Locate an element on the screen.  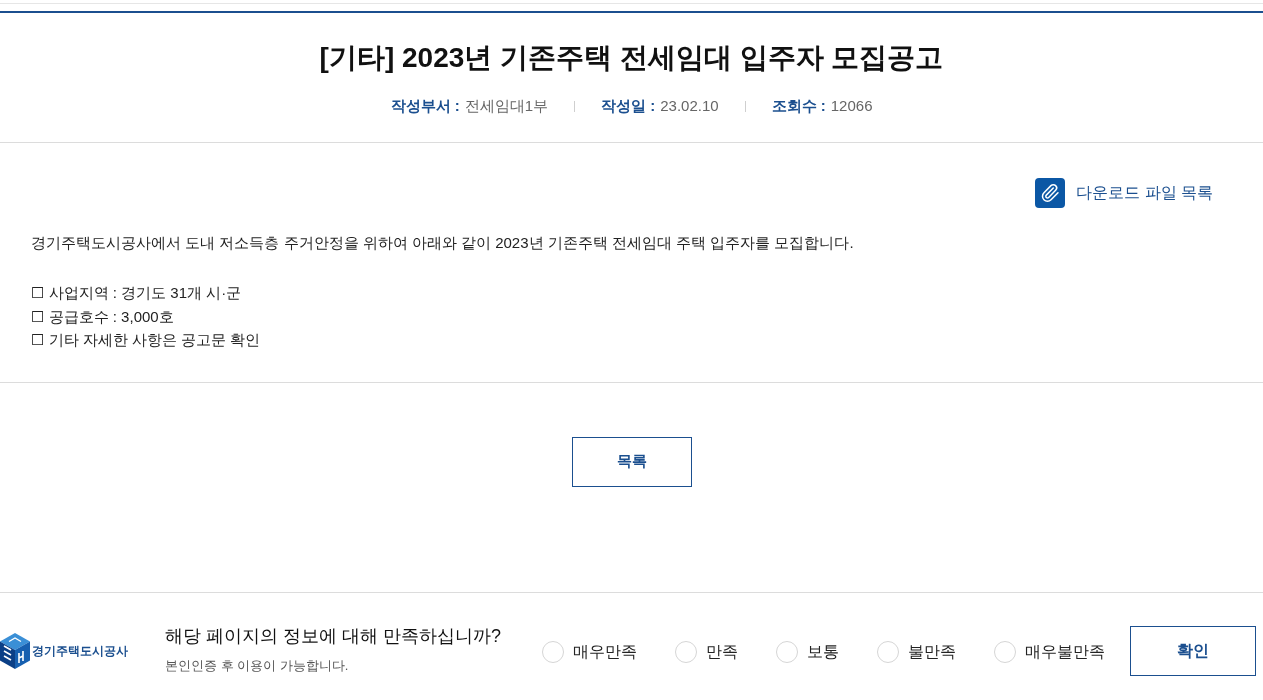
meta-label: 작성부서 : is located at coordinates (425, 106).